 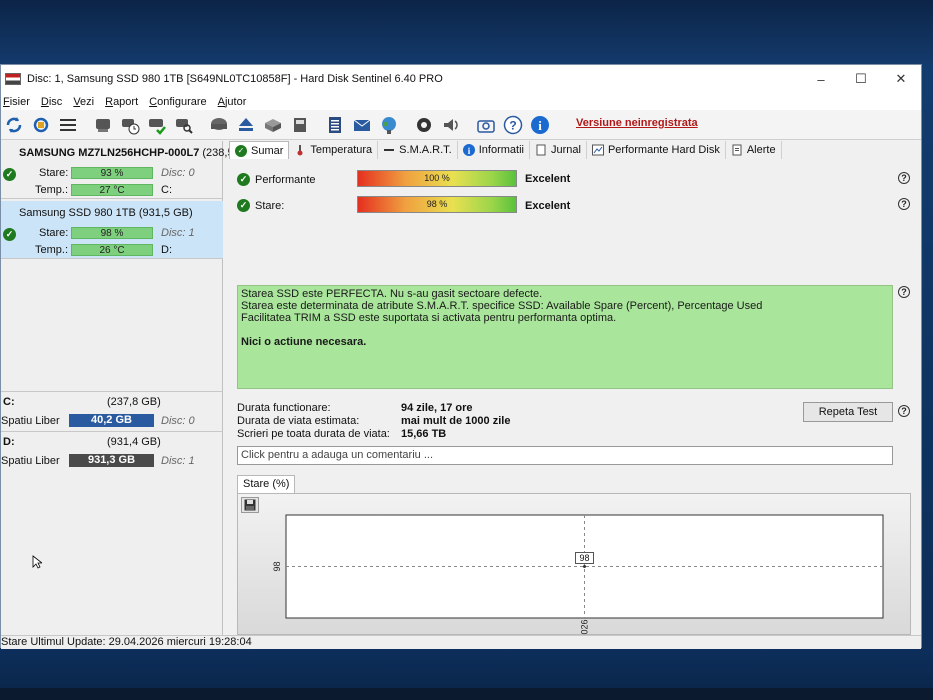 What do you see at coordinates (334, 150) in the screenshot?
I see `tab-temperatura: Temperatura` at bounding box center [334, 150].